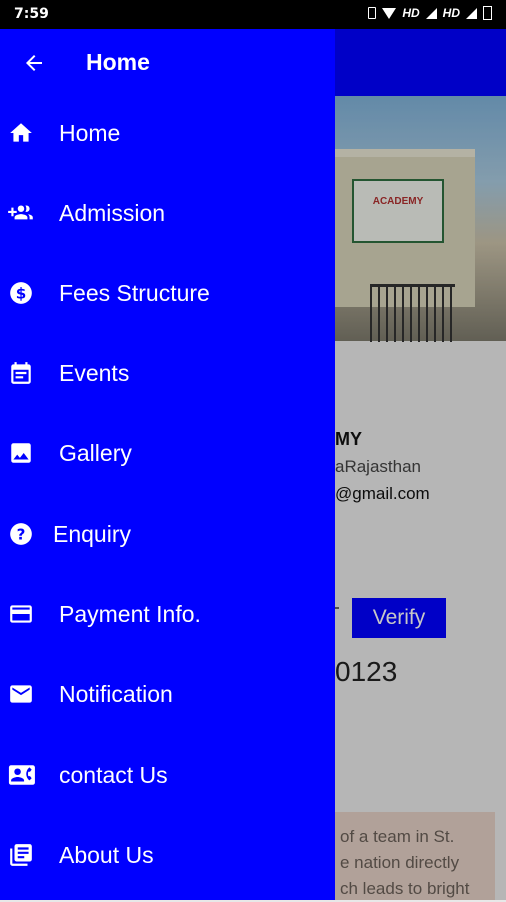  I want to click on status-icons: HD HD, so click(430, 13).